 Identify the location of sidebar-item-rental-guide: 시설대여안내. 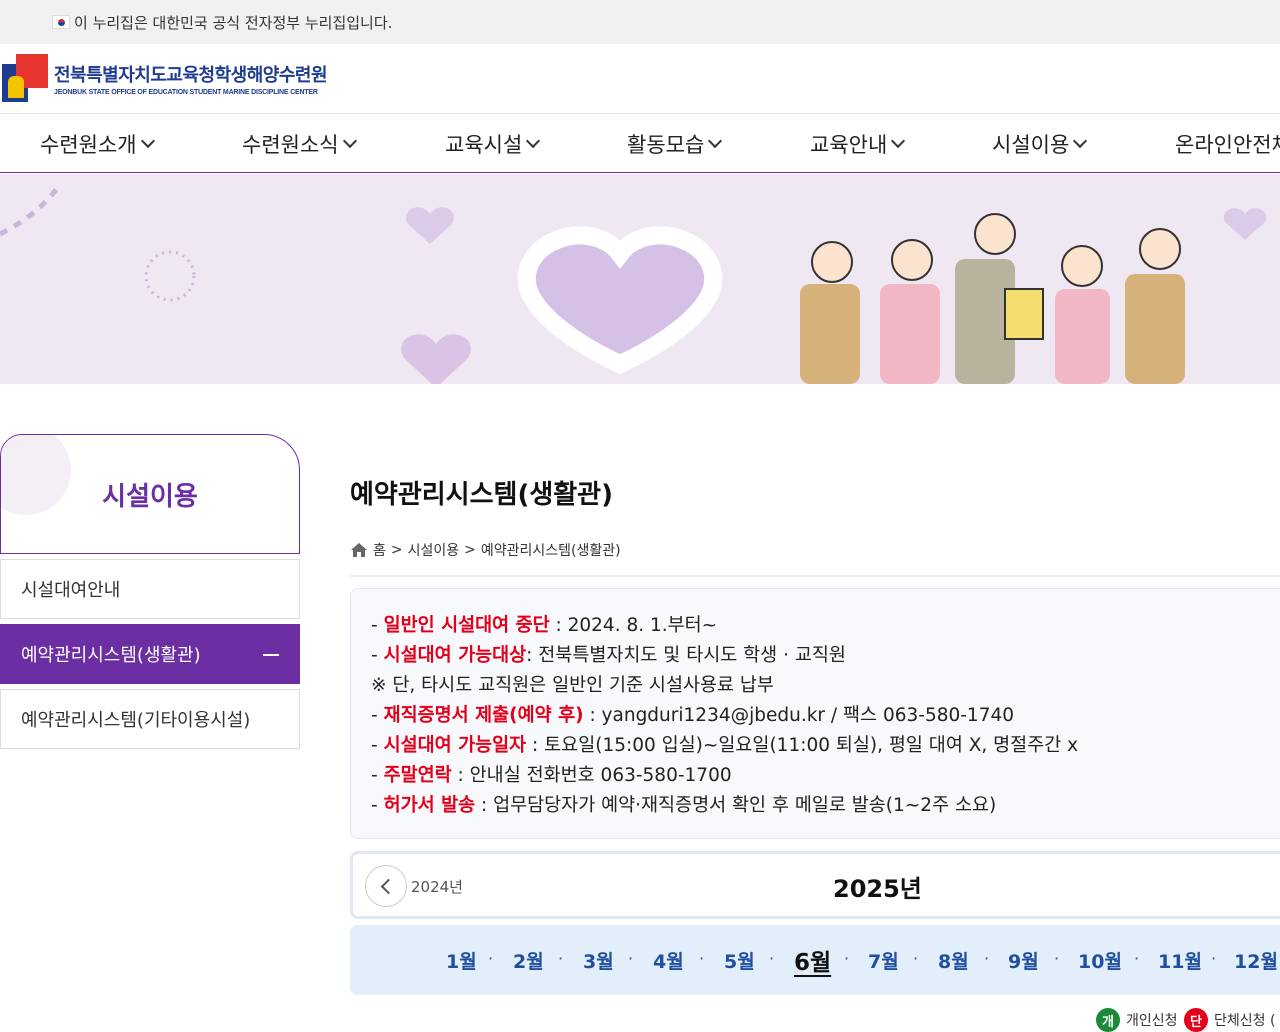
(150, 589).